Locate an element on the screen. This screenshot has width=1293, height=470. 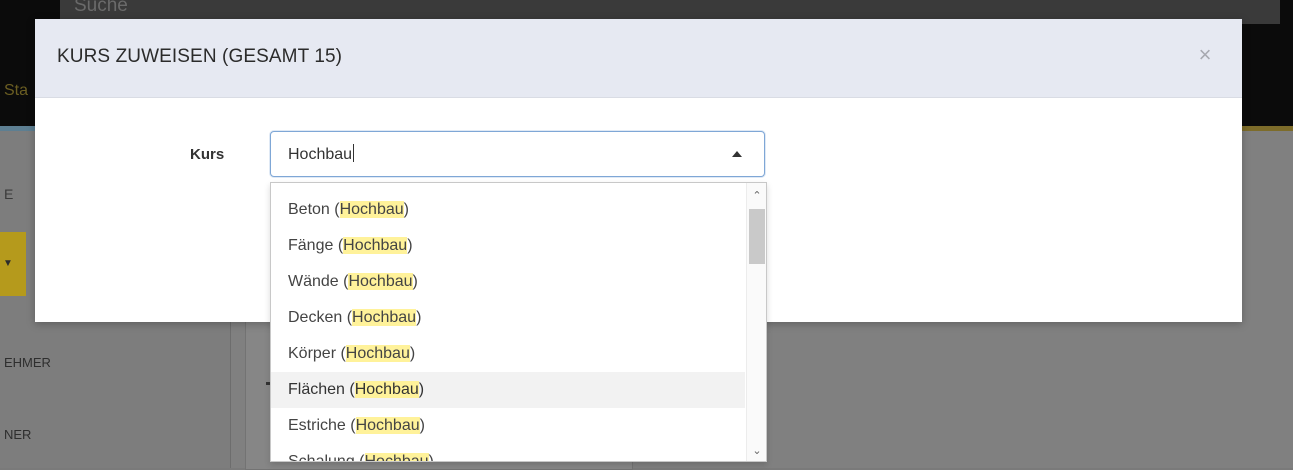
option-name: Schalung ( is located at coordinates (326, 457).